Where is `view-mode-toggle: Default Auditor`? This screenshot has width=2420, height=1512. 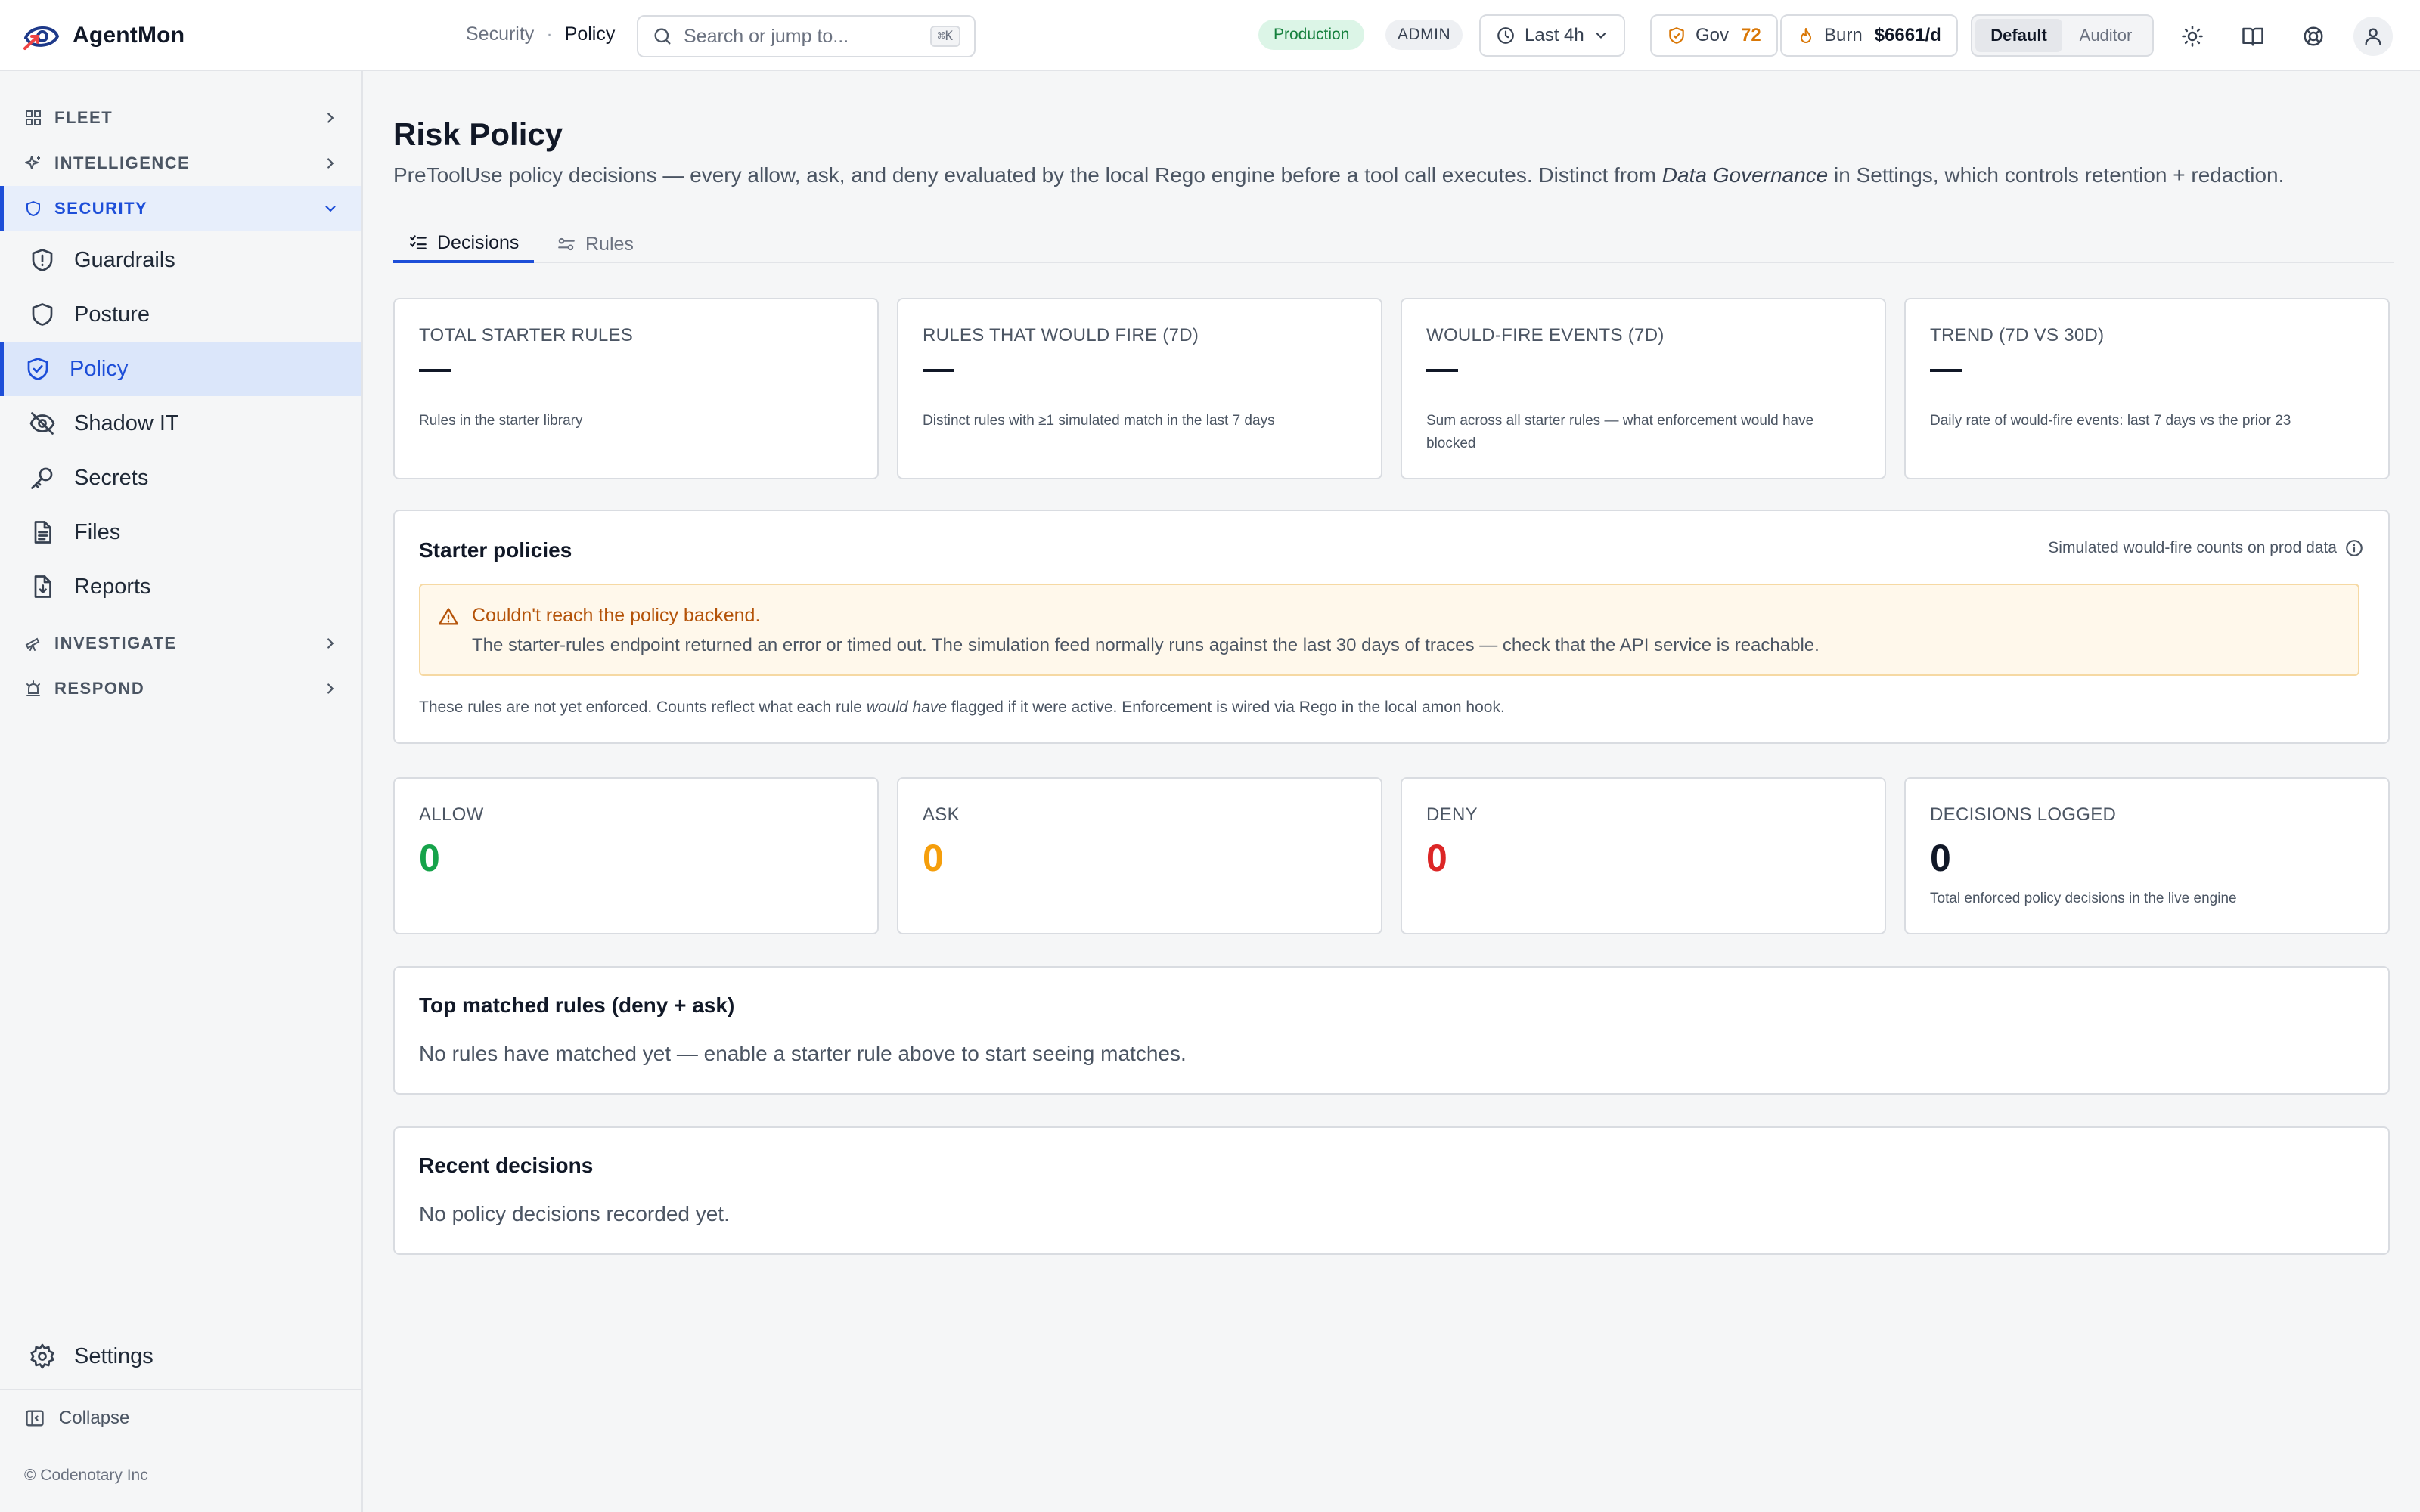 view-mode-toggle: Default Auditor is located at coordinates (2062, 36).